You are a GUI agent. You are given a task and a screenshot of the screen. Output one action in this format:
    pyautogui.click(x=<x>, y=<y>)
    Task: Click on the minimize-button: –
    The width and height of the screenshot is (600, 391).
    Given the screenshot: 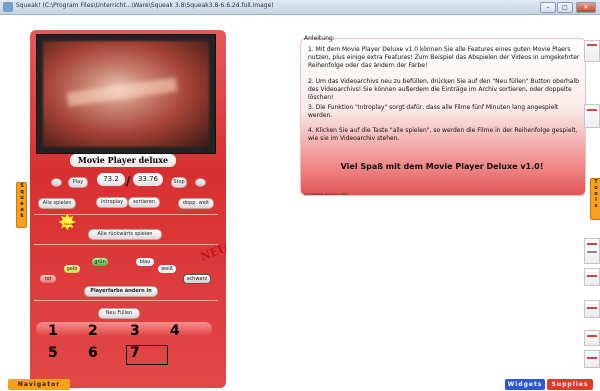 What is the action you would take?
    pyautogui.click(x=548, y=7)
    